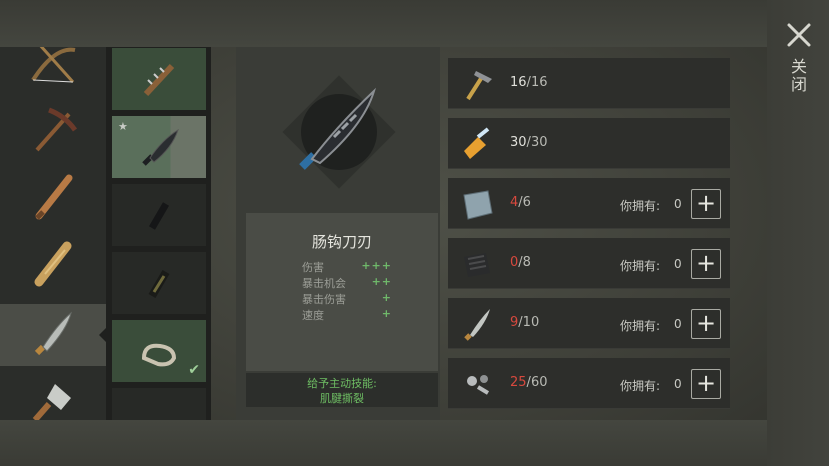  Describe the element at coordinates (526, 262) in the screenshot. I see `need-count: 8` at that location.